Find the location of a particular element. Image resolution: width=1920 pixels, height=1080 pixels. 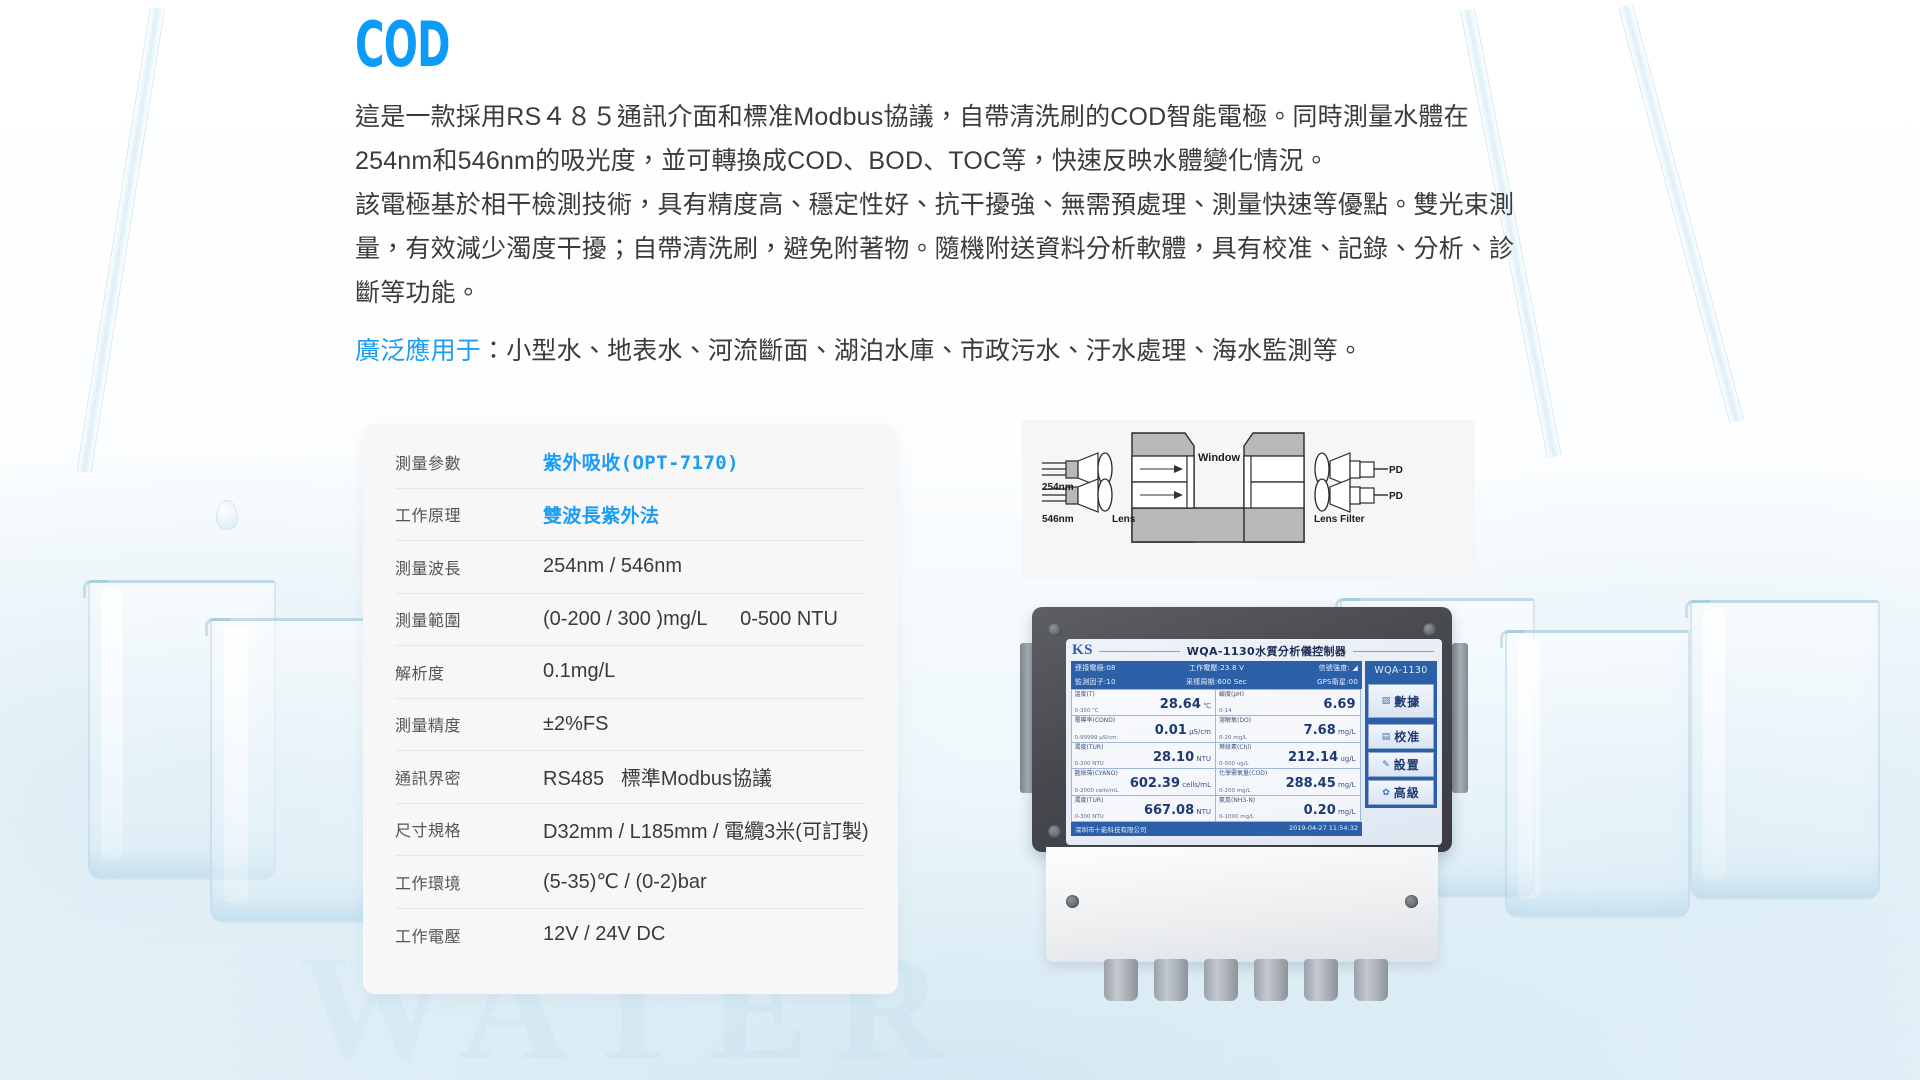

spec-row: 尺寸規格 D32mm / L185mm / 電纜3米(可訂製) is located at coordinates (632, 830).